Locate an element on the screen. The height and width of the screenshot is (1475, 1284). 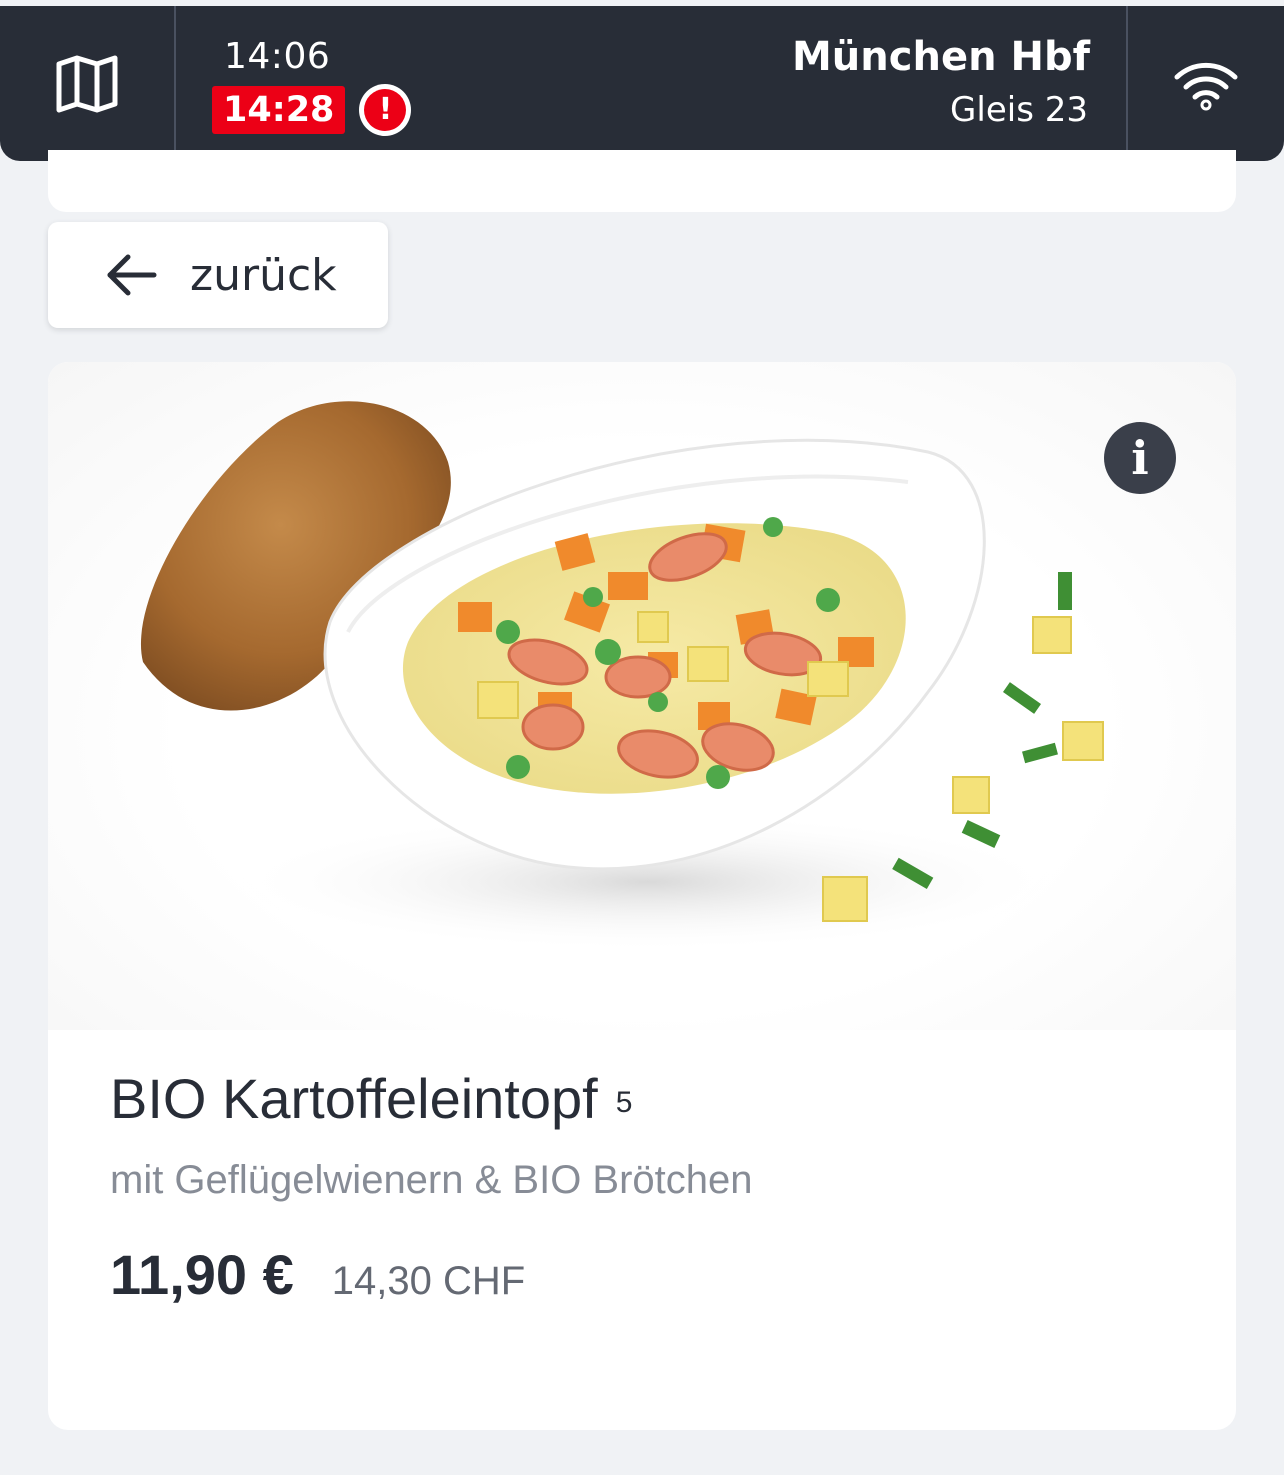
map-button is located at coordinates (88, 83).